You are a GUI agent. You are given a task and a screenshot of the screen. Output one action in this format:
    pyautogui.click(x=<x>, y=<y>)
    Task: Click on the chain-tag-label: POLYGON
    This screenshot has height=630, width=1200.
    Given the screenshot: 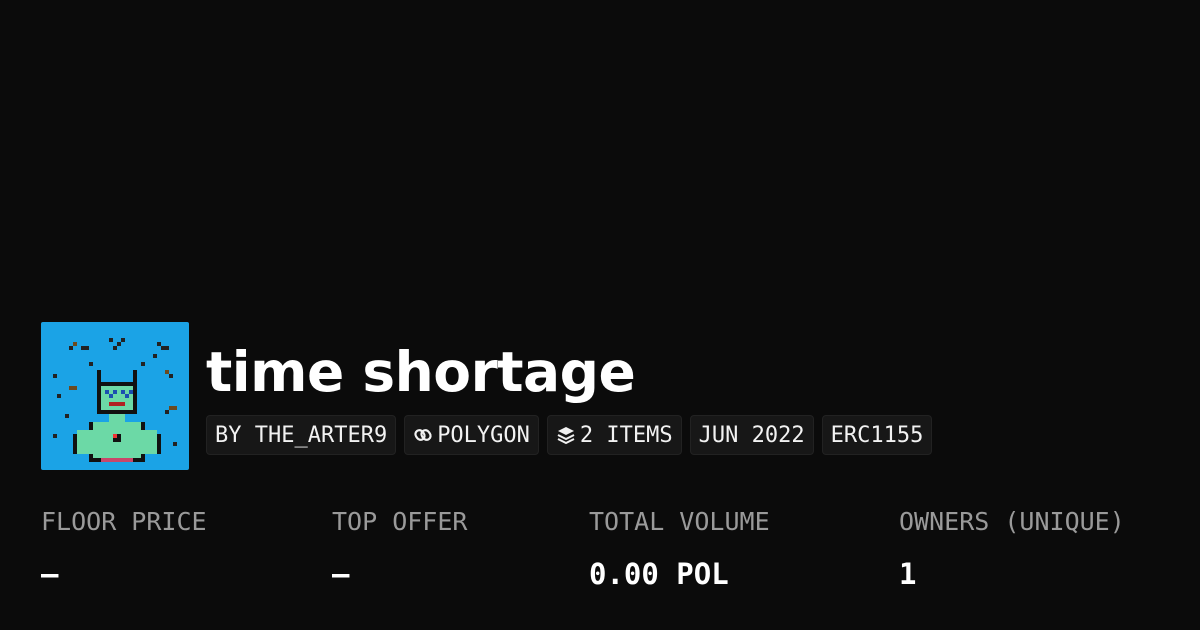 What is the action you would take?
    pyautogui.click(x=483, y=435)
    